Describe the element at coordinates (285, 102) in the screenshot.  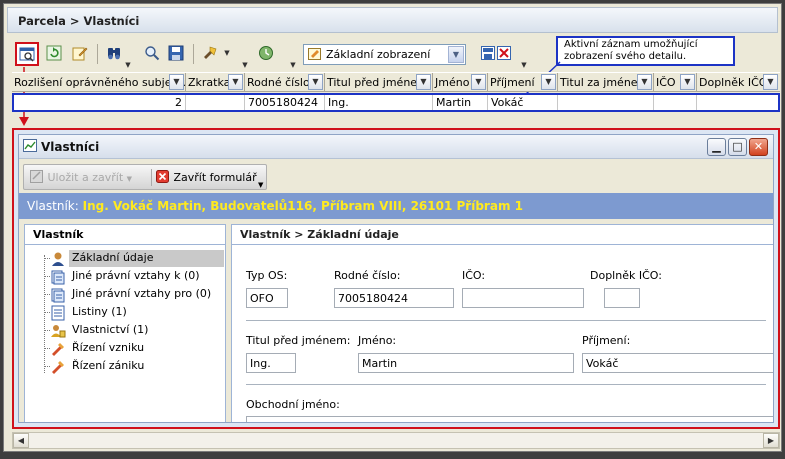
I see `cell-rodne-cislo: 7005180424` at that location.